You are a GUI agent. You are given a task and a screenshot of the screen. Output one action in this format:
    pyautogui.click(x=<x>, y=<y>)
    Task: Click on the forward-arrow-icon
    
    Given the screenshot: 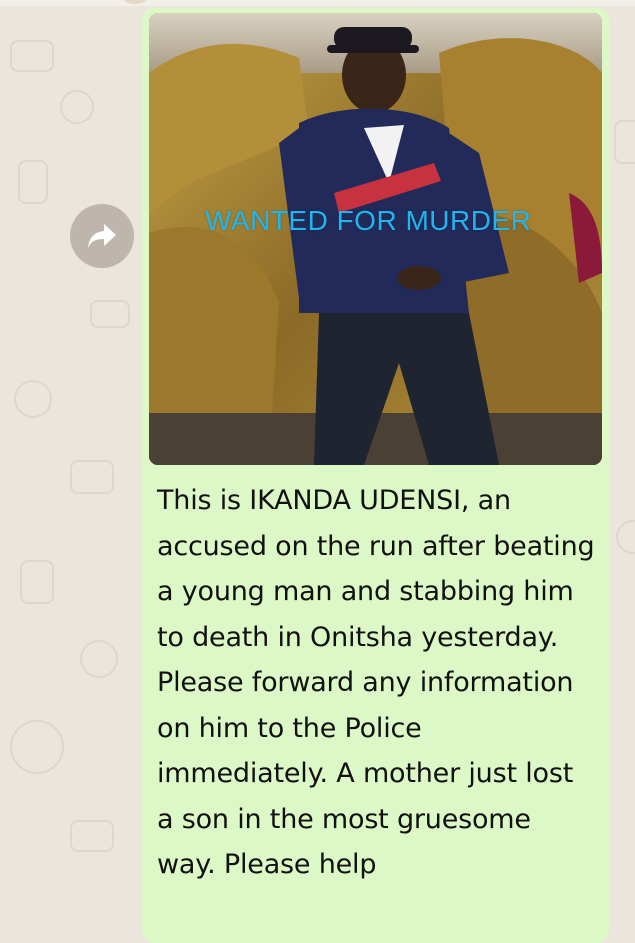 What is the action you would take?
    pyautogui.click(x=102, y=236)
    